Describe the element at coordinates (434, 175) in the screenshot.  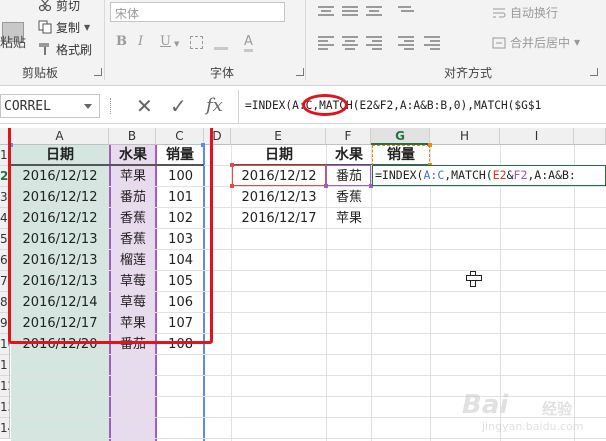
I see `edit-ref-ac: A:C` at that location.